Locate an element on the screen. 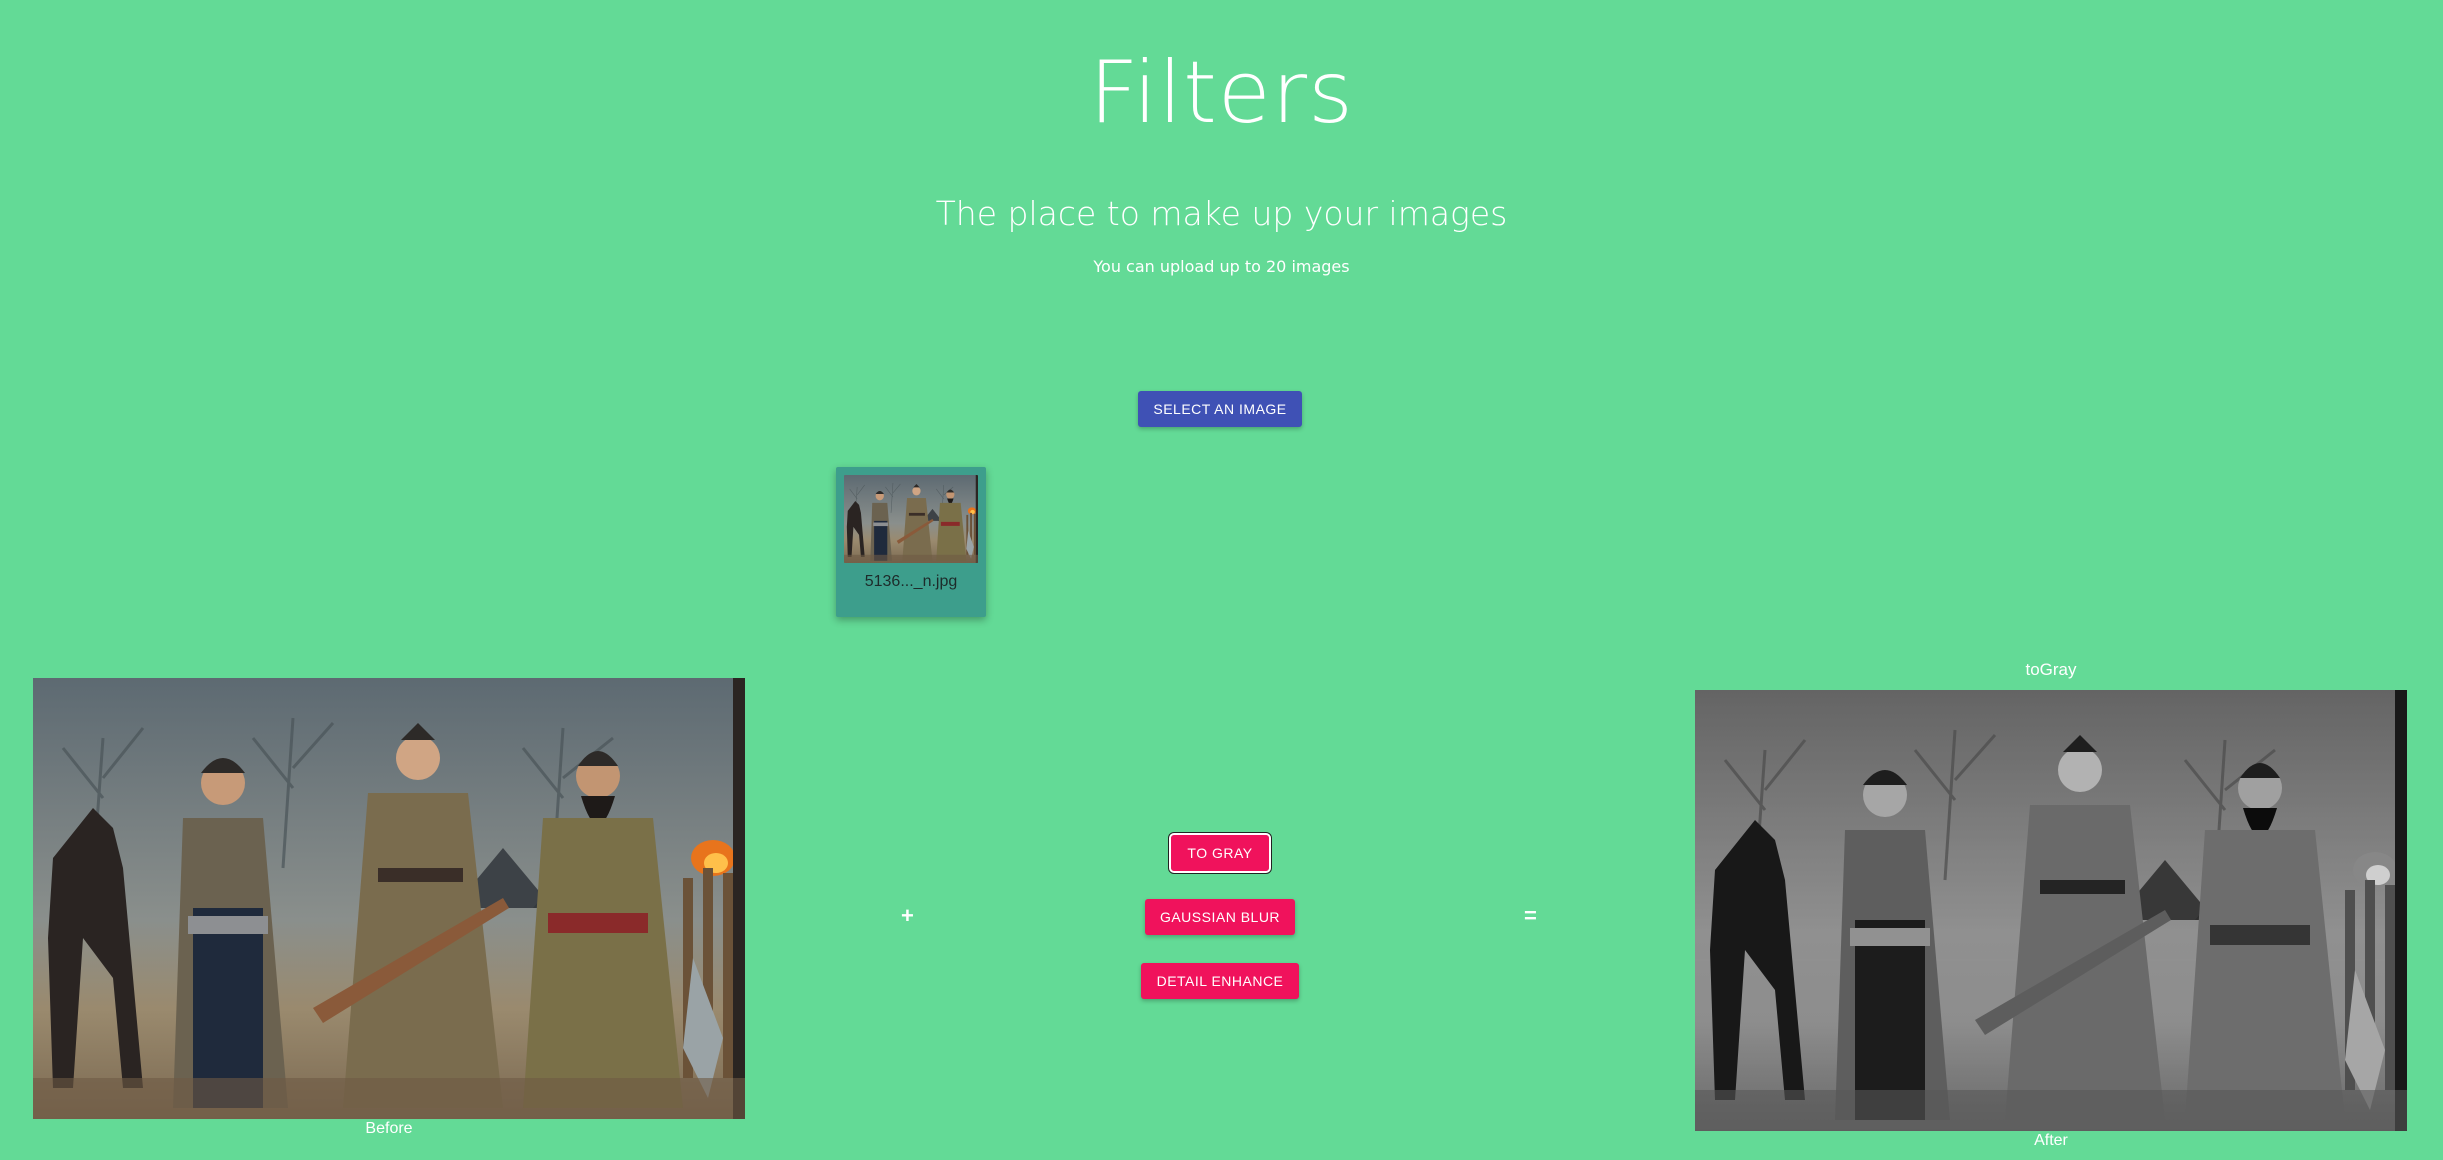 This screenshot has height=1160, width=2443. before-image is located at coordinates (389, 898).